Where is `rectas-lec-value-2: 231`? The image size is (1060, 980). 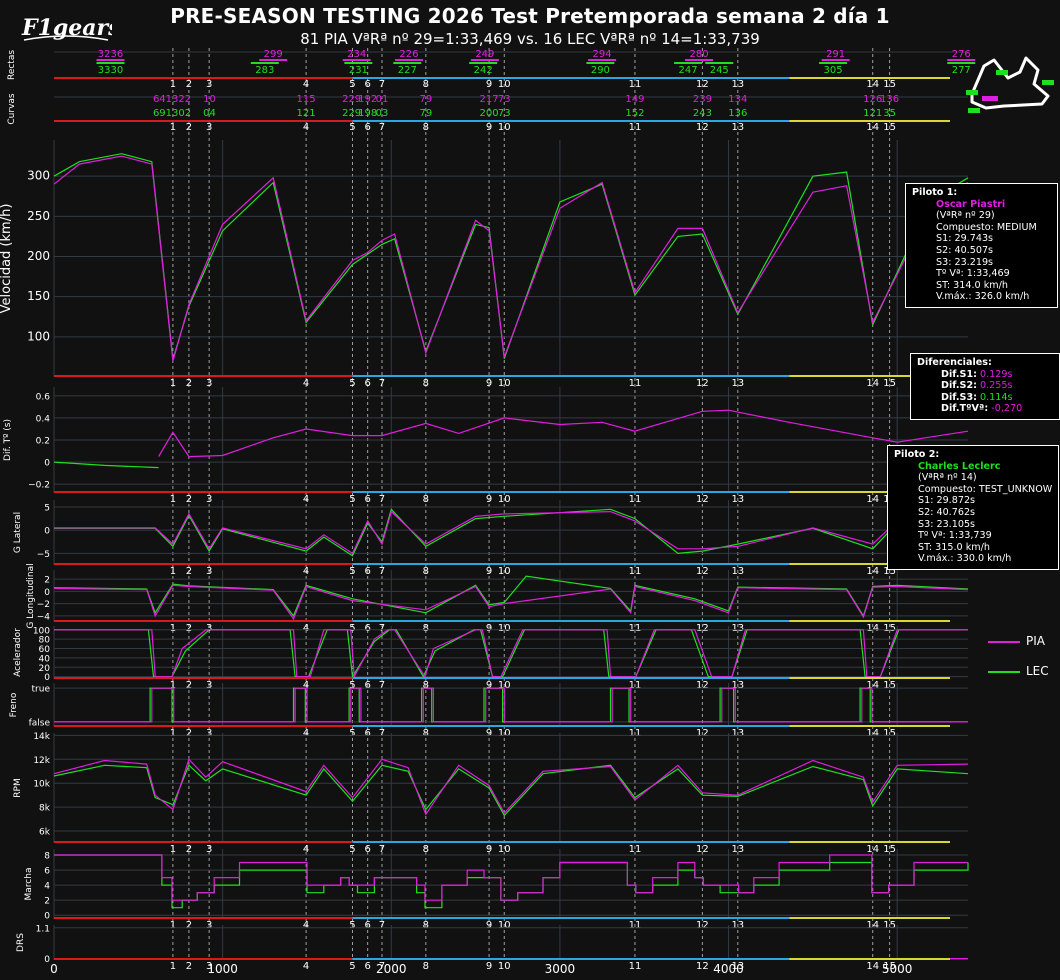
rectas-lec-value-2: 231 is located at coordinates (358, 70).